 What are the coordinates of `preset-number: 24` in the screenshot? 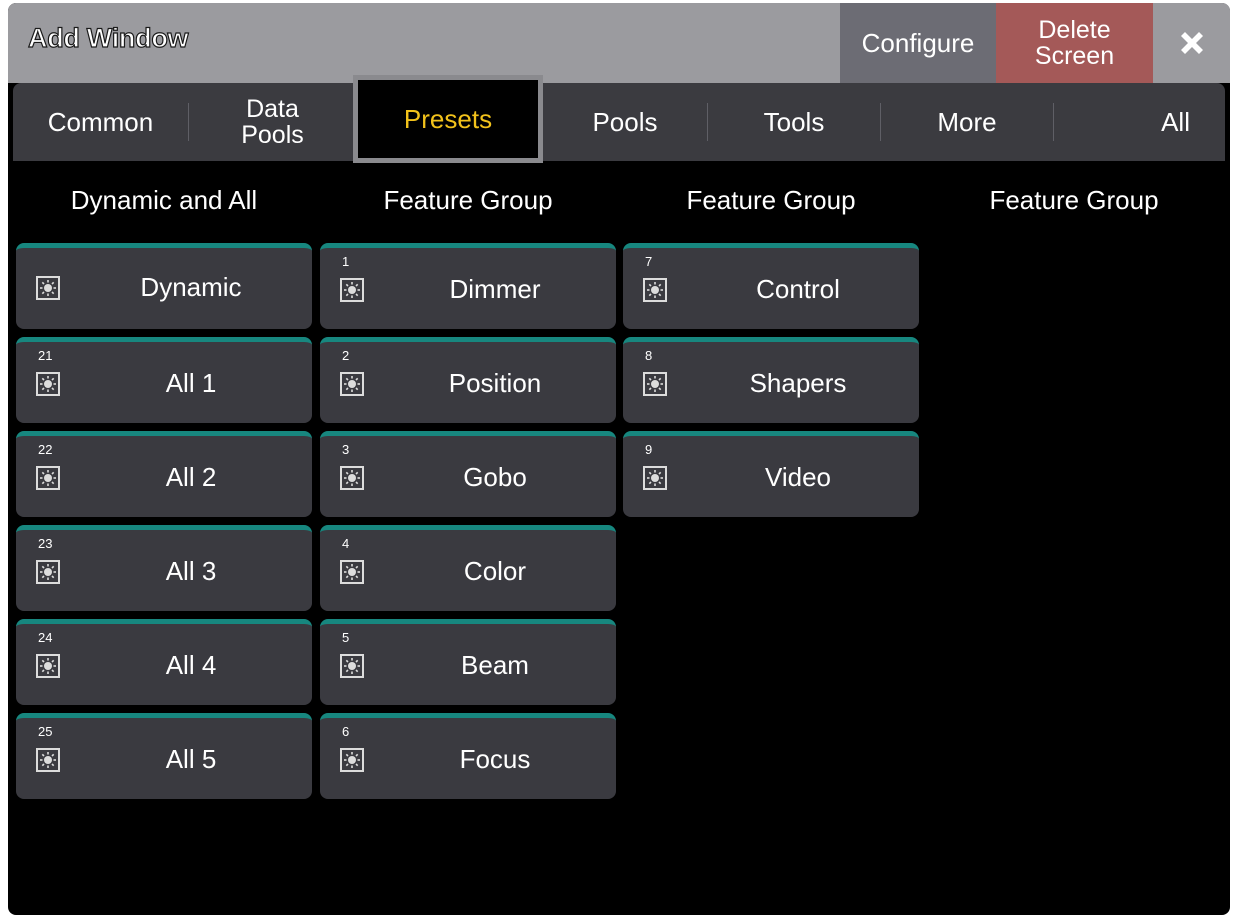 It's located at (45, 637).